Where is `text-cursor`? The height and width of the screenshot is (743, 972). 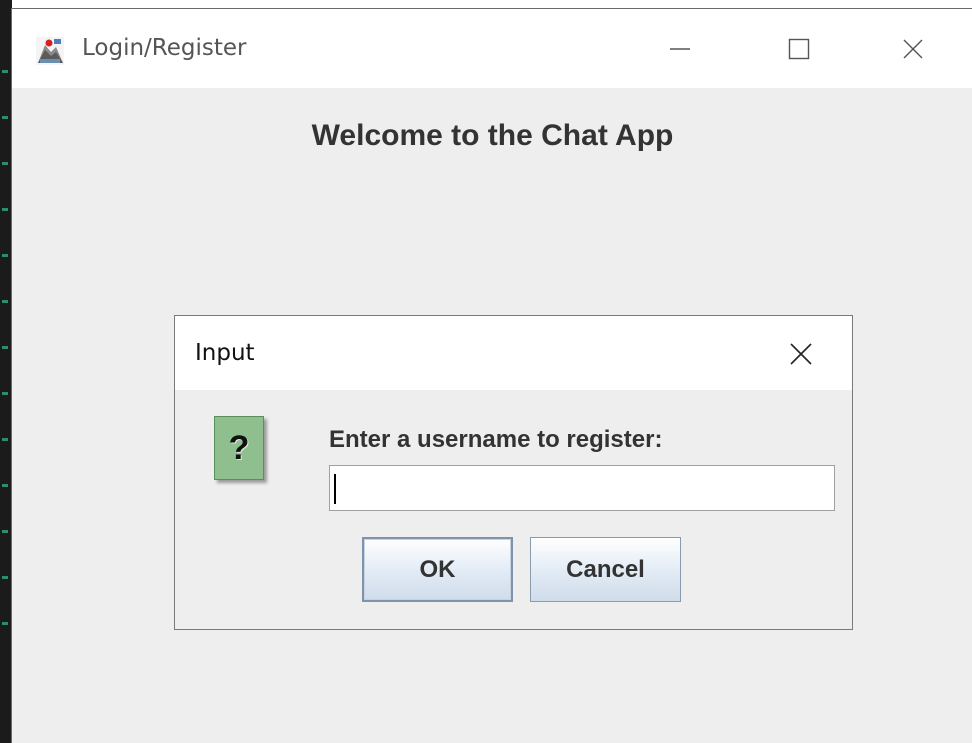 text-cursor is located at coordinates (335, 489).